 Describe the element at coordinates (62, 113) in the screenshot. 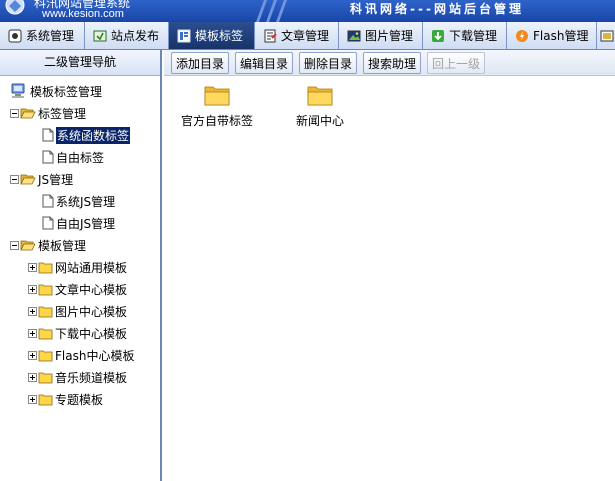

I see `tree-group-label: 标签管理` at that location.